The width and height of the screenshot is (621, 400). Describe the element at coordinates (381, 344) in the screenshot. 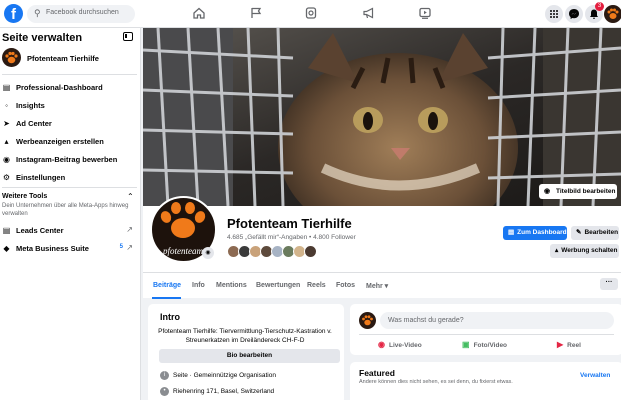

I see `live-video-icon: ◉` at that location.